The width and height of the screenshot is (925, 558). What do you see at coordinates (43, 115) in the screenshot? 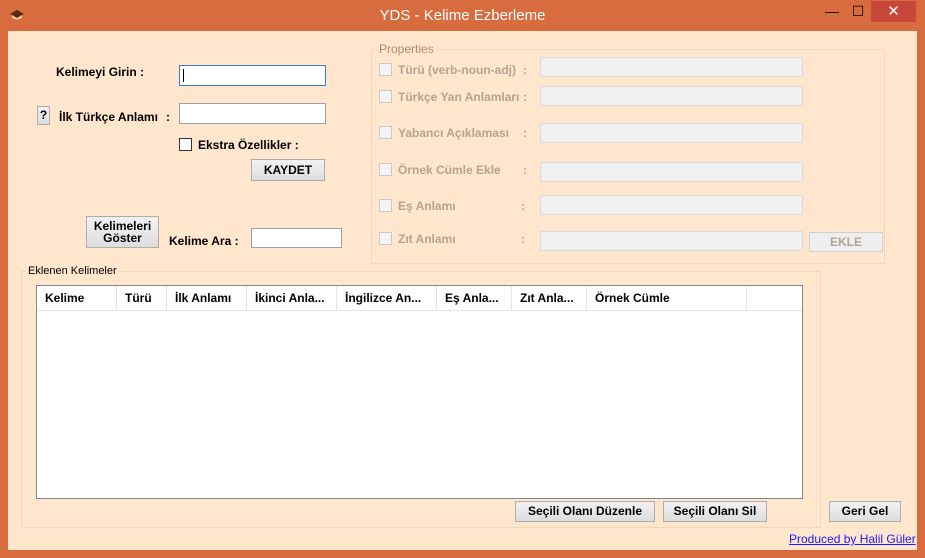
I see `help-button: ?` at bounding box center [43, 115].